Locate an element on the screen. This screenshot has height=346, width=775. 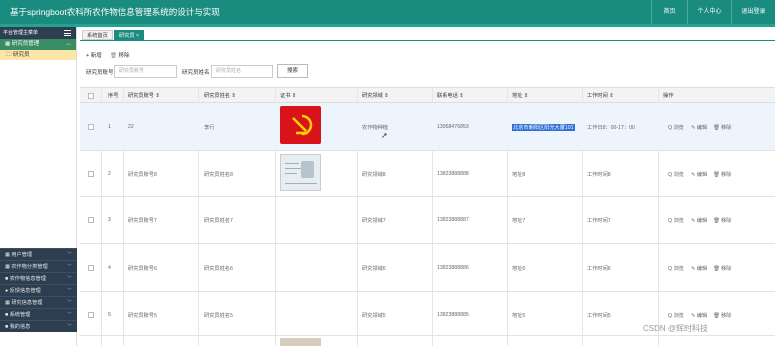
cell-no: 3 is located at coordinates (109, 220).